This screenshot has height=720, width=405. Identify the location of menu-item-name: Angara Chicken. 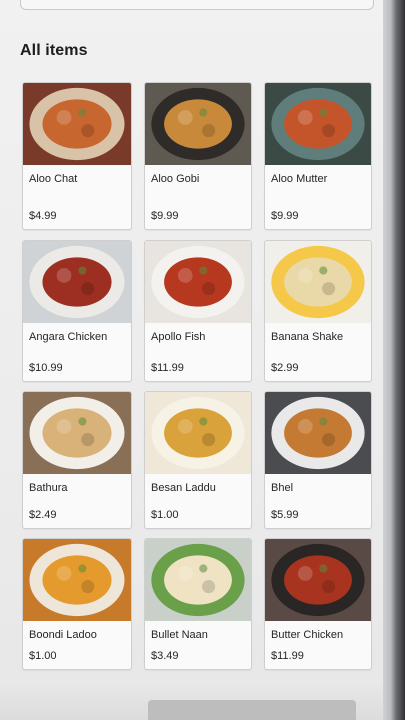
(68, 337).